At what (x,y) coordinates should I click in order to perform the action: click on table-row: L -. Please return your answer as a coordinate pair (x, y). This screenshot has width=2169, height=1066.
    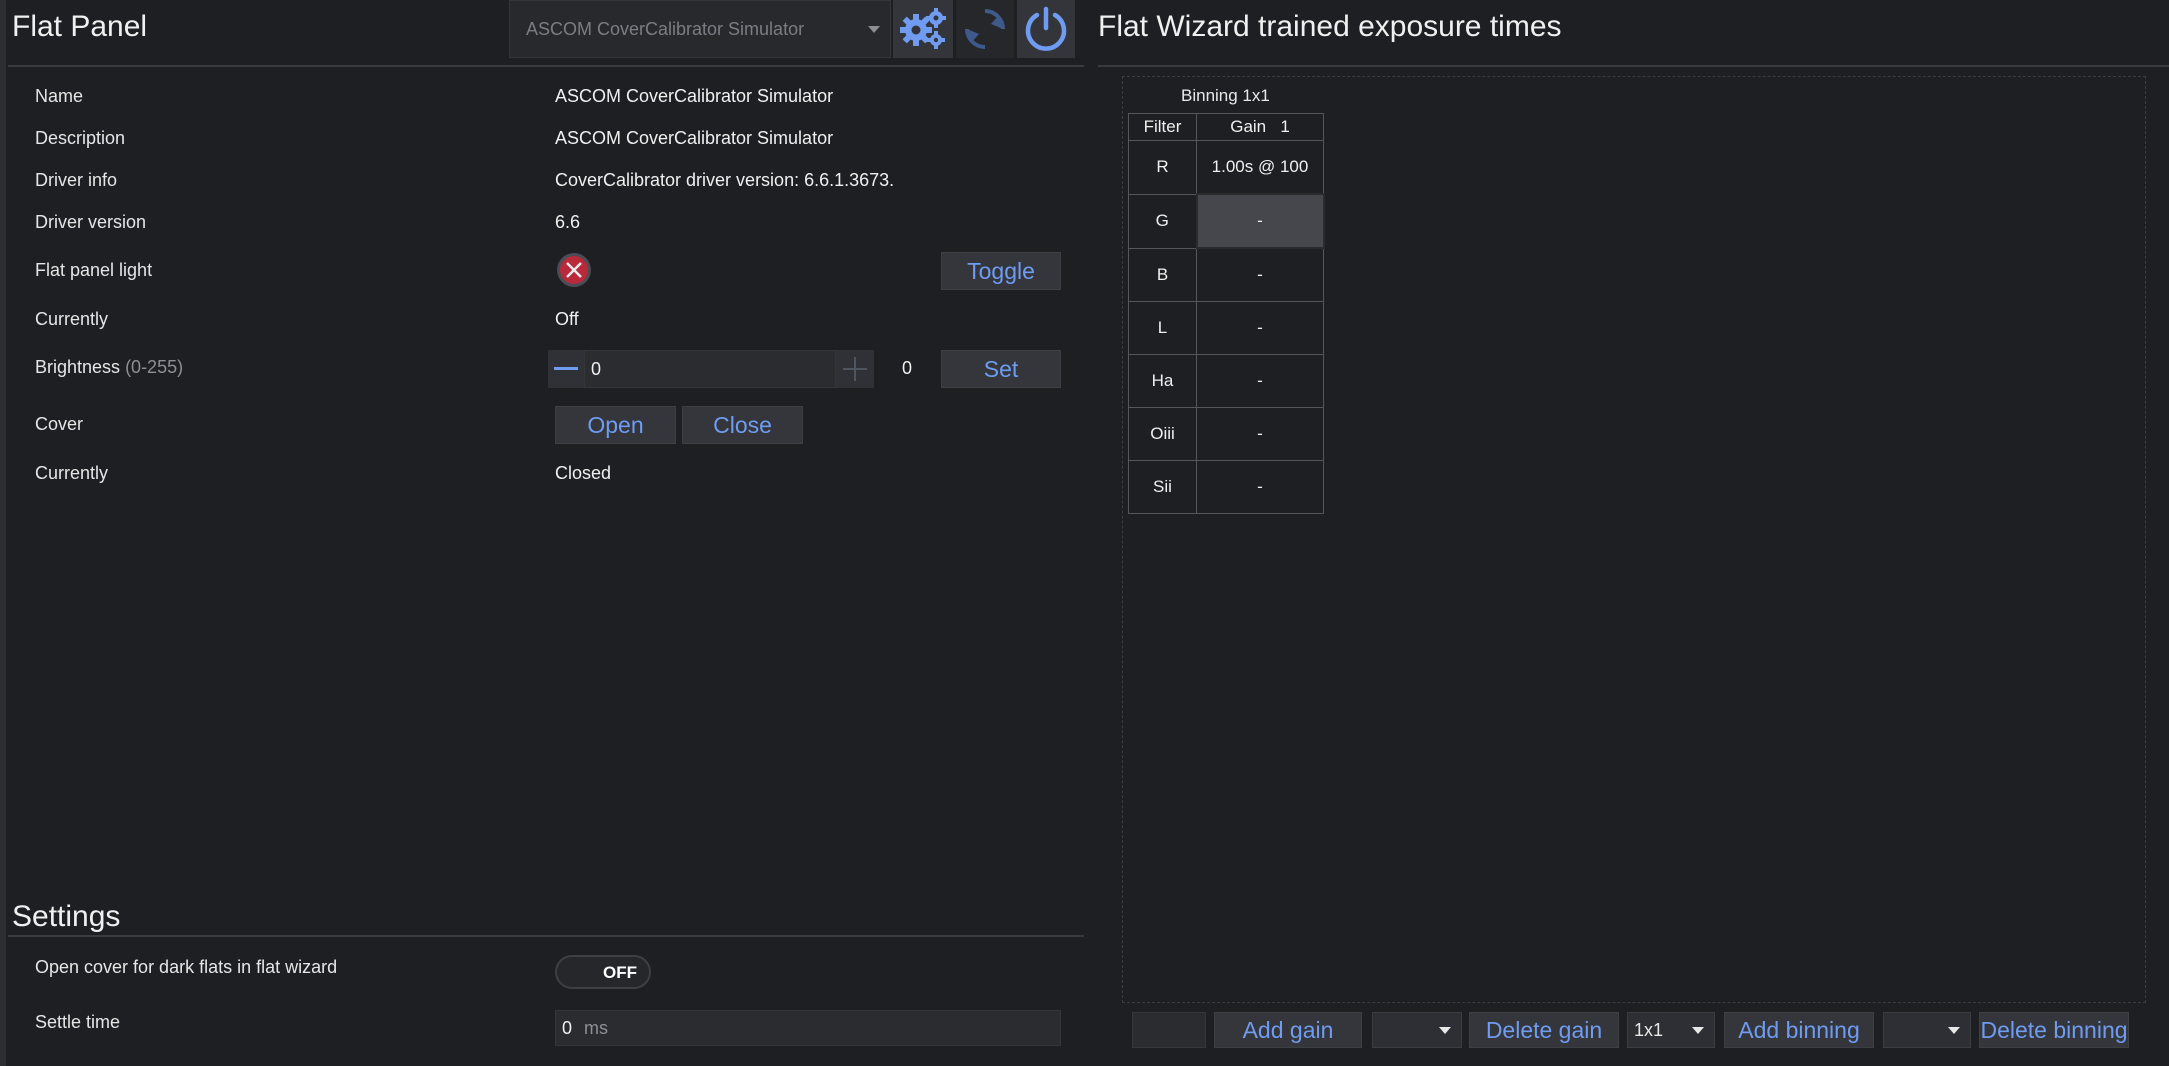
    Looking at the image, I should click on (1226, 328).